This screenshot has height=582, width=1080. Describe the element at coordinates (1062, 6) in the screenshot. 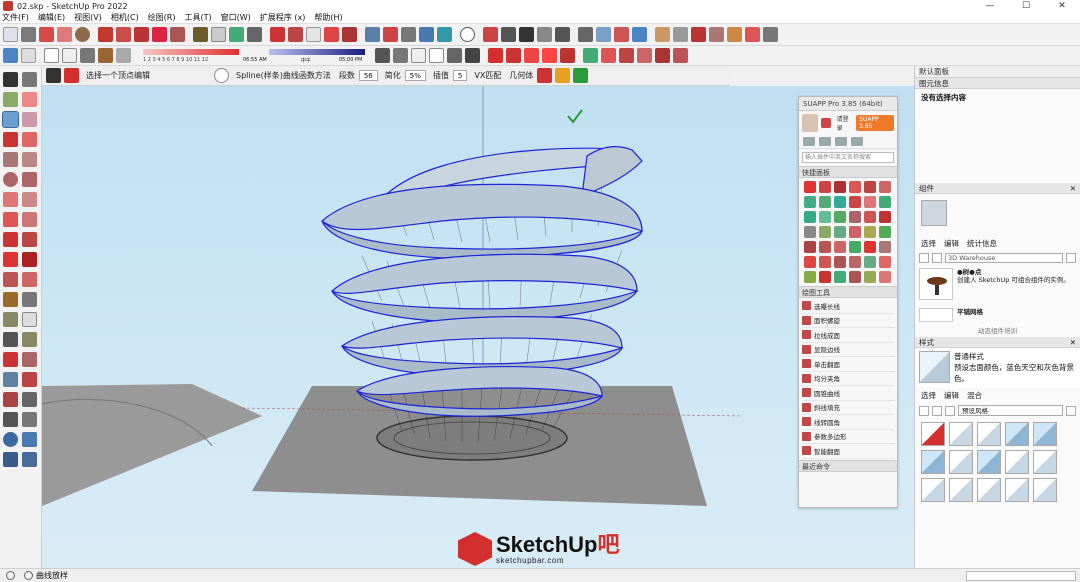

I see `close-button: ✕` at that location.